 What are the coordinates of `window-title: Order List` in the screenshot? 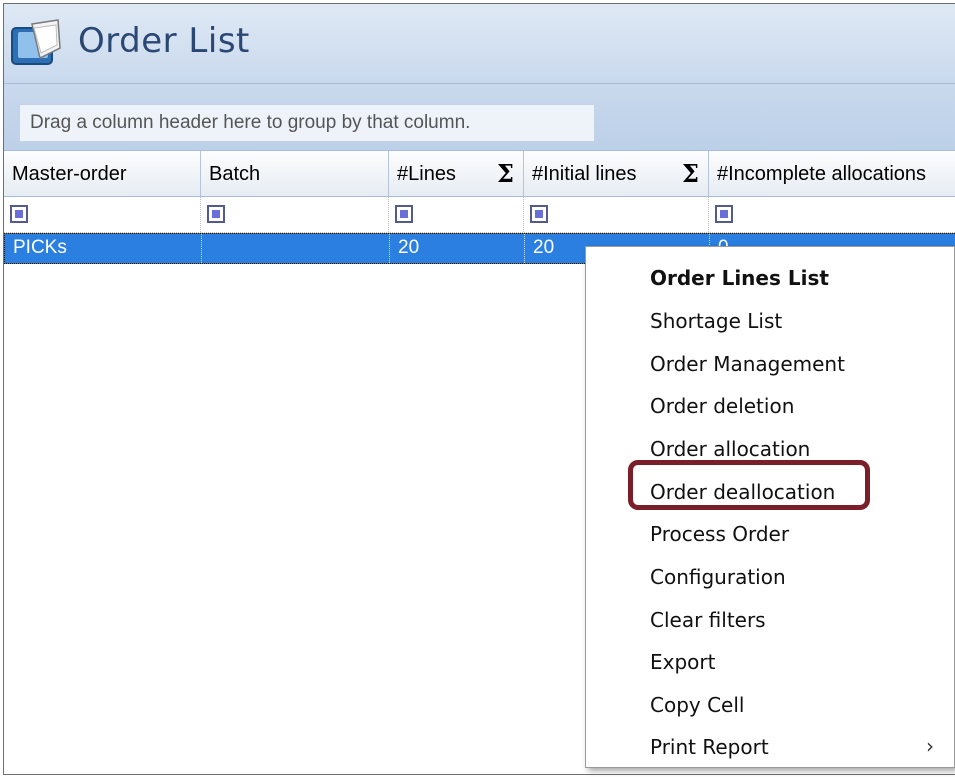 It's located at (164, 41).